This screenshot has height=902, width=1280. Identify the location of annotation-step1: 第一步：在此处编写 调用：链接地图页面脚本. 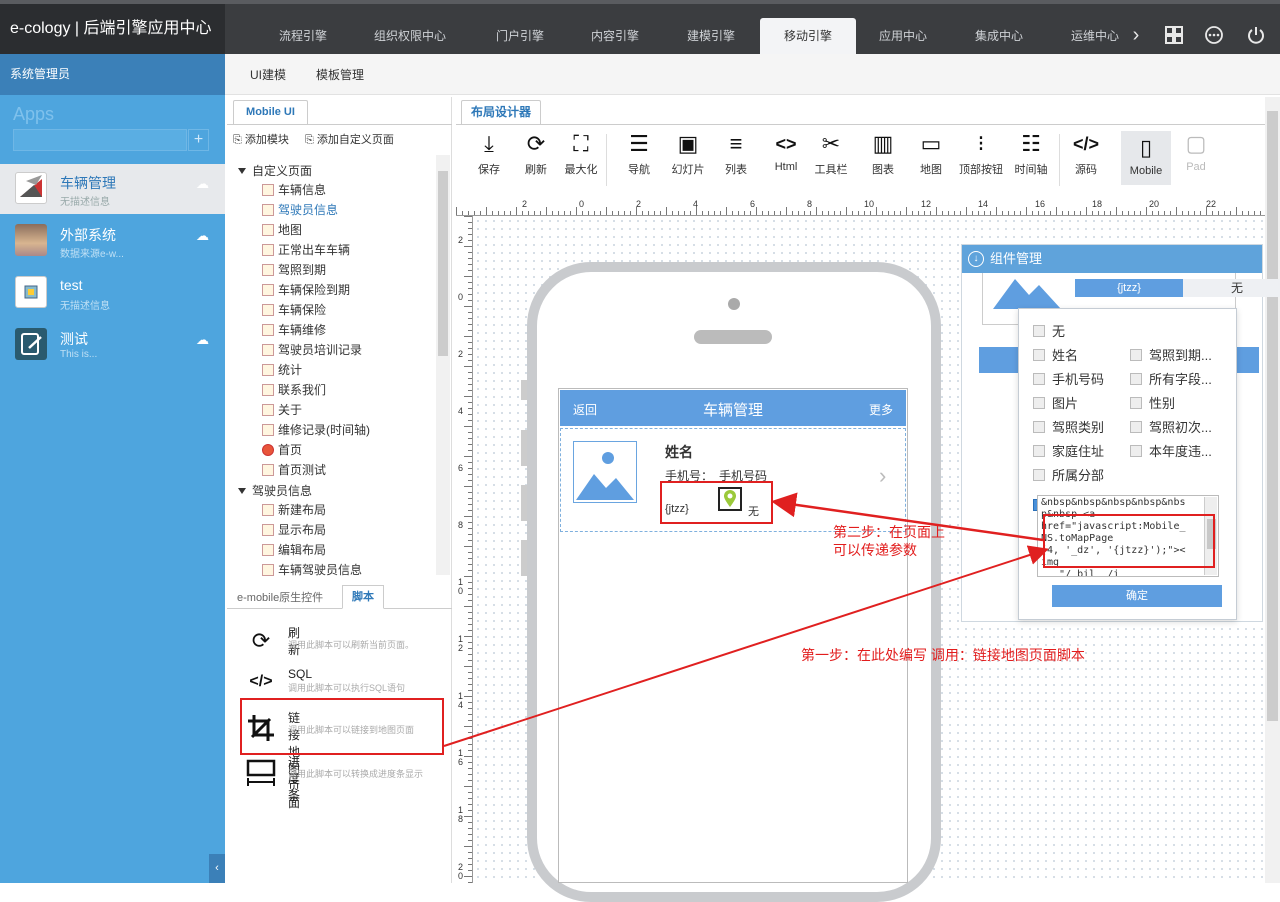
(943, 655).